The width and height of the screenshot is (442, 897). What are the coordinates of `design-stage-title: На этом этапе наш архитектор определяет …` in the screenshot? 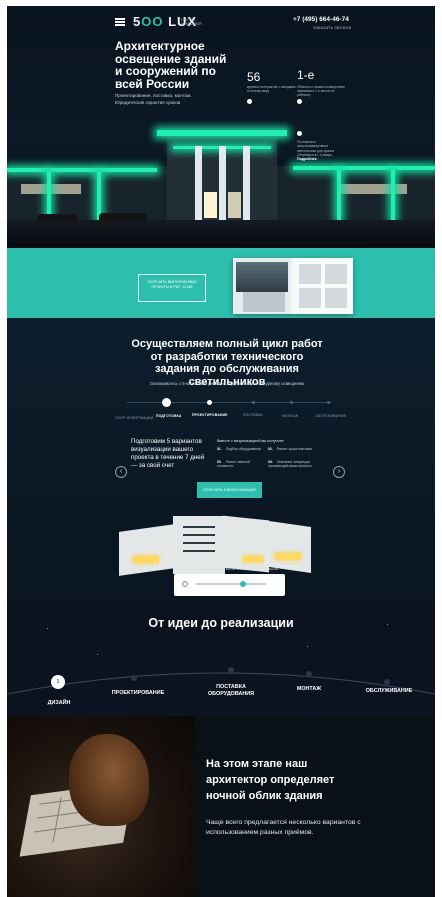 It's located at (270, 780).